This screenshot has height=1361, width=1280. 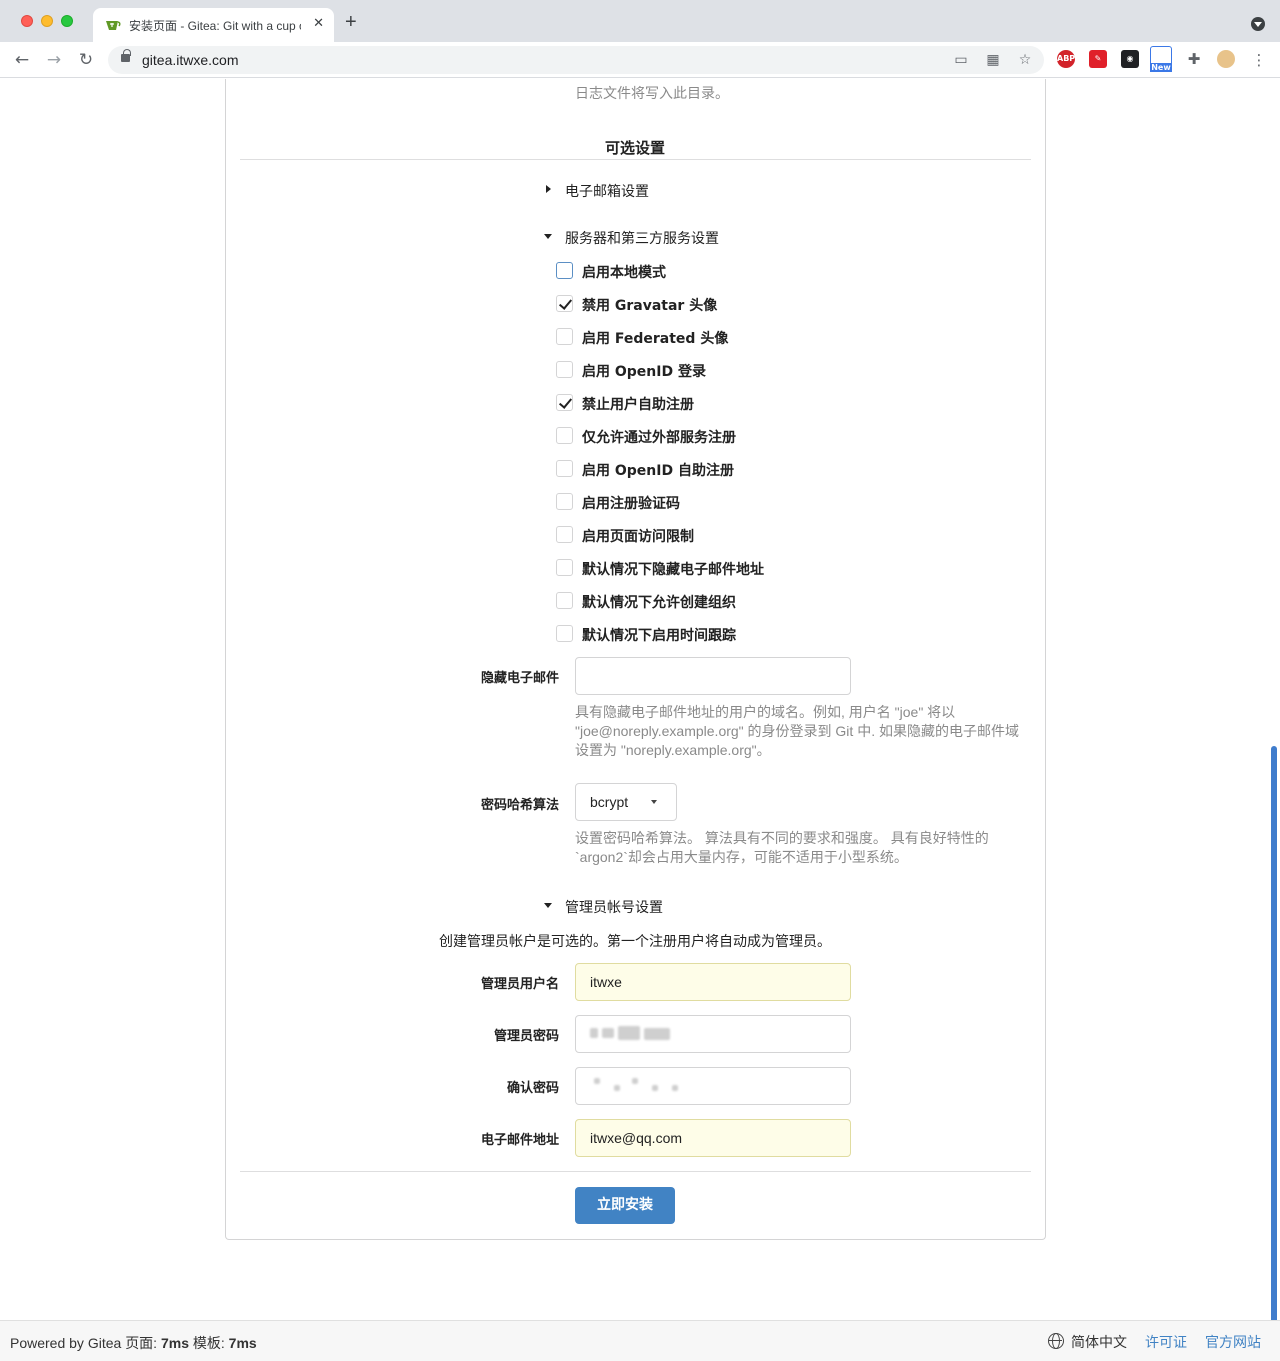 I want to click on option-label: 默认情况下隐藏电子邮件地址, so click(x=673, y=570).